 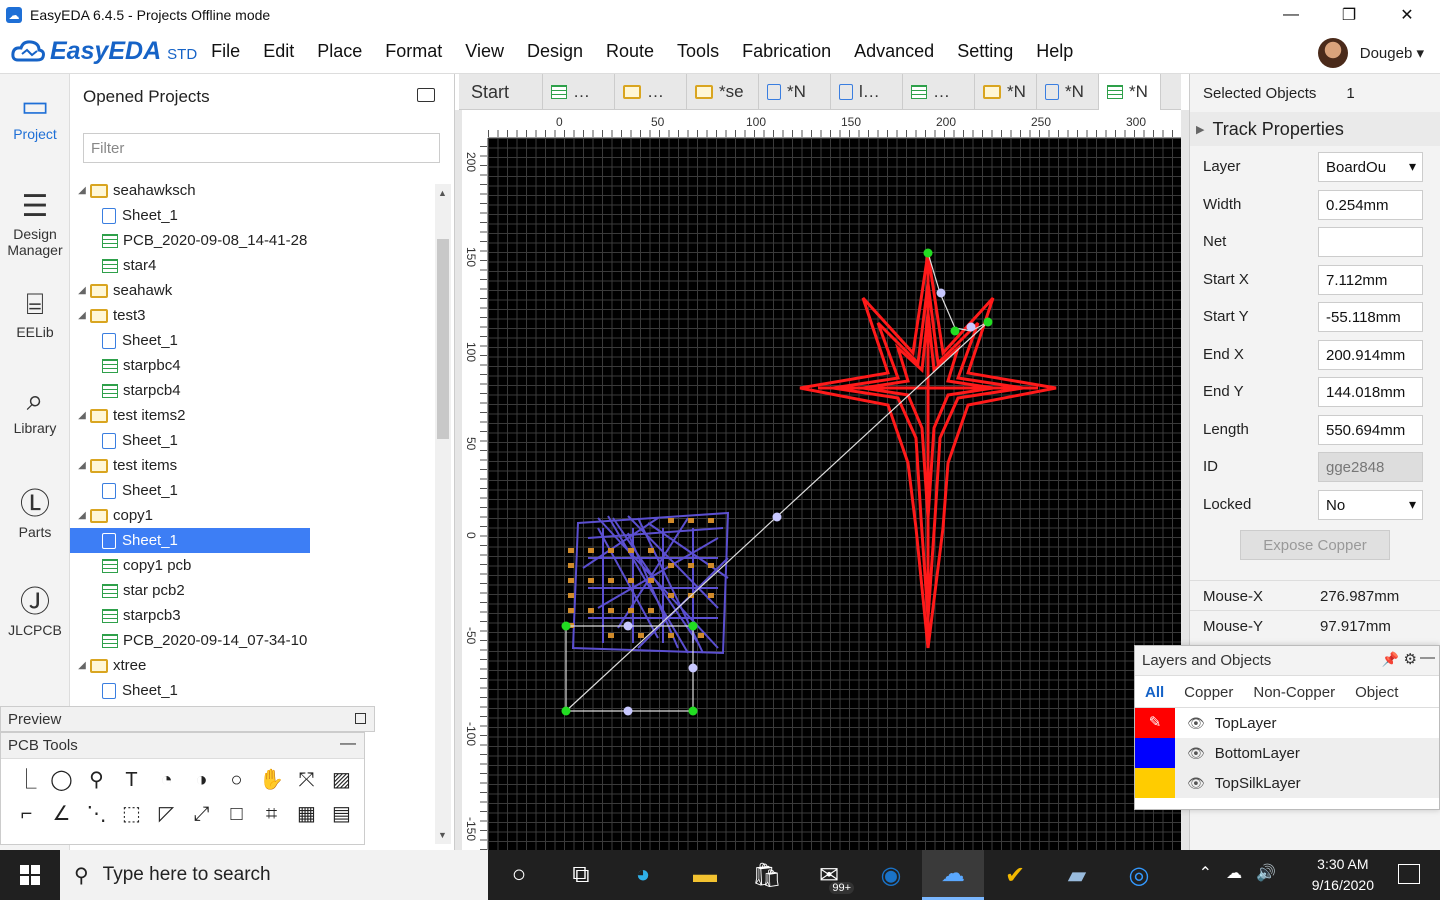 What do you see at coordinates (271, 814) in the screenshot?
I see `pcb-tool-17-icon: ⌗` at bounding box center [271, 814].